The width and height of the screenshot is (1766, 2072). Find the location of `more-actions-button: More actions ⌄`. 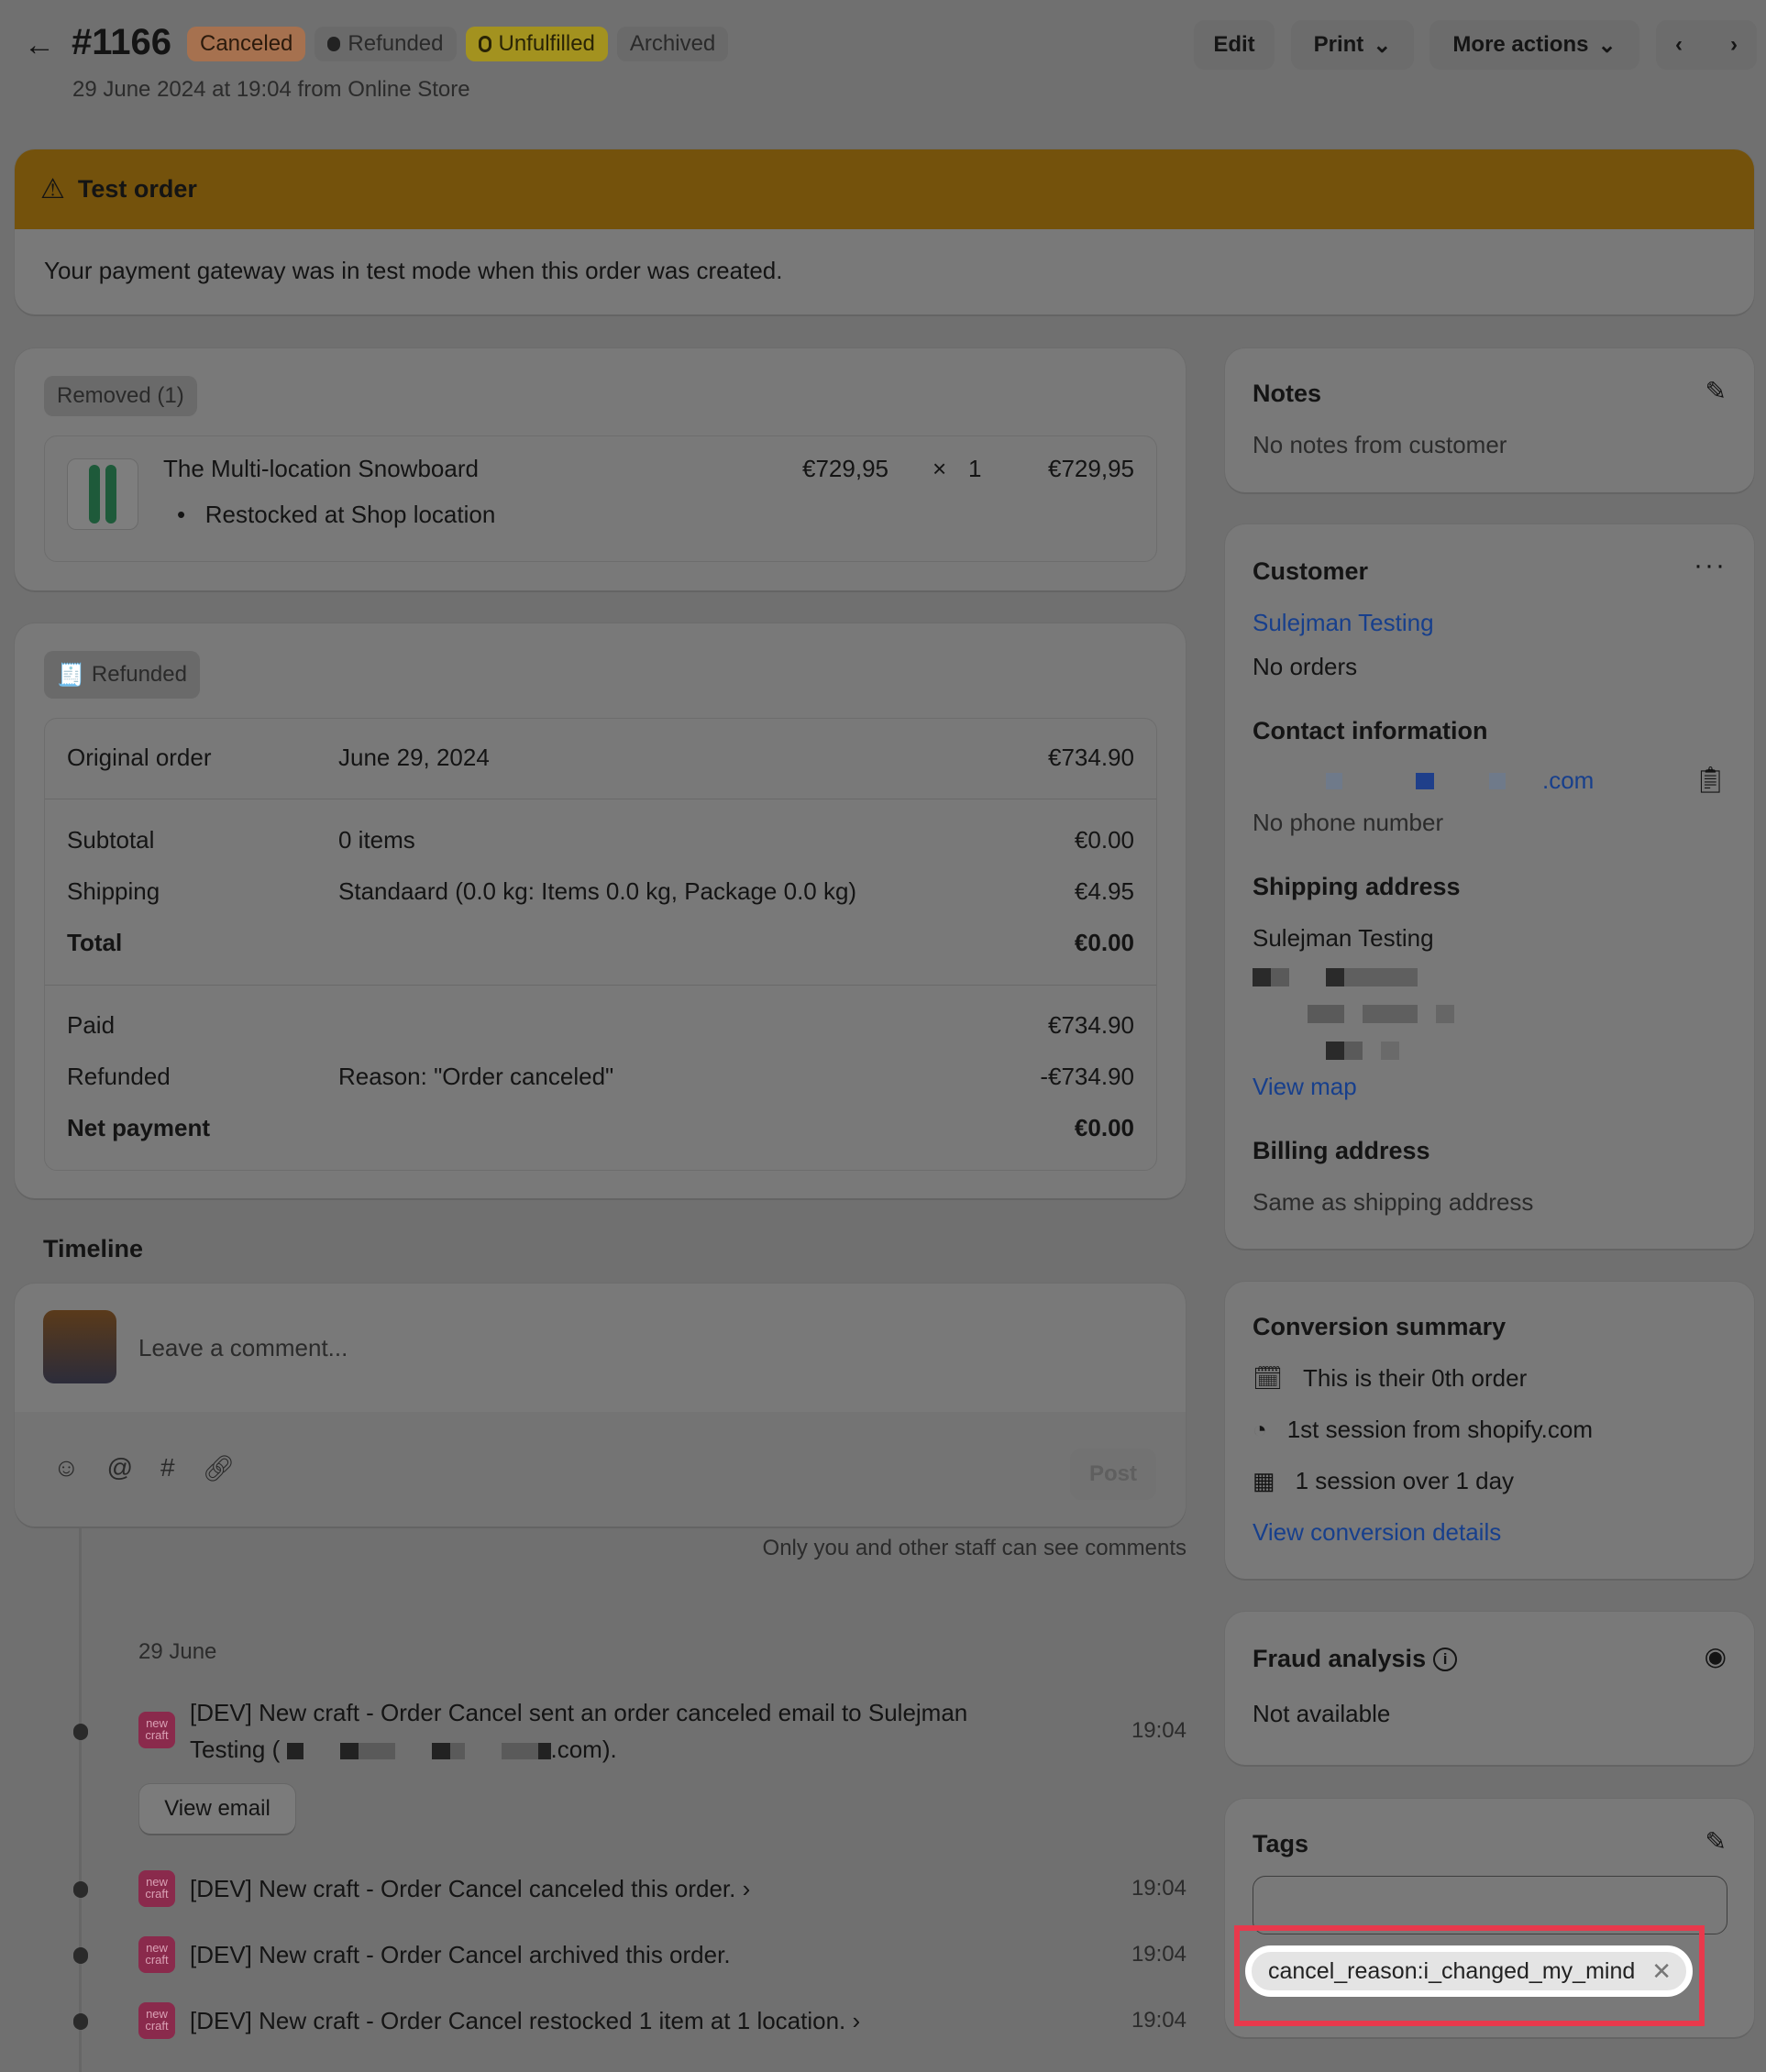

more-actions-button: More actions ⌄ is located at coordinates (1534, 45).